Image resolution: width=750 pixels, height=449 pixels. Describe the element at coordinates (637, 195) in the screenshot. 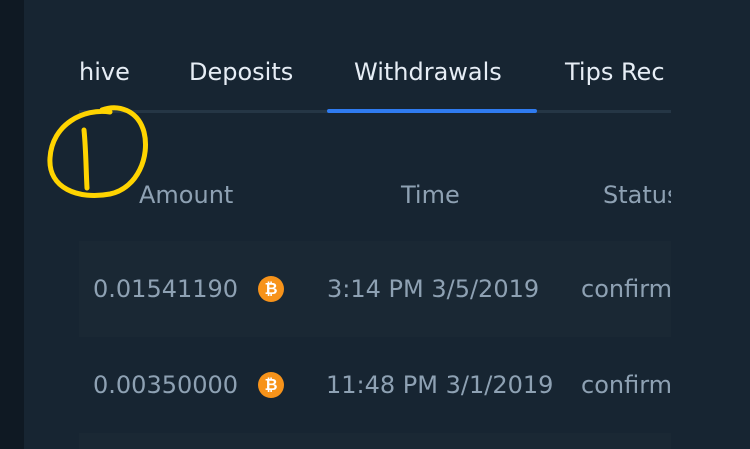

I see `column-header-status: Status` at that location.